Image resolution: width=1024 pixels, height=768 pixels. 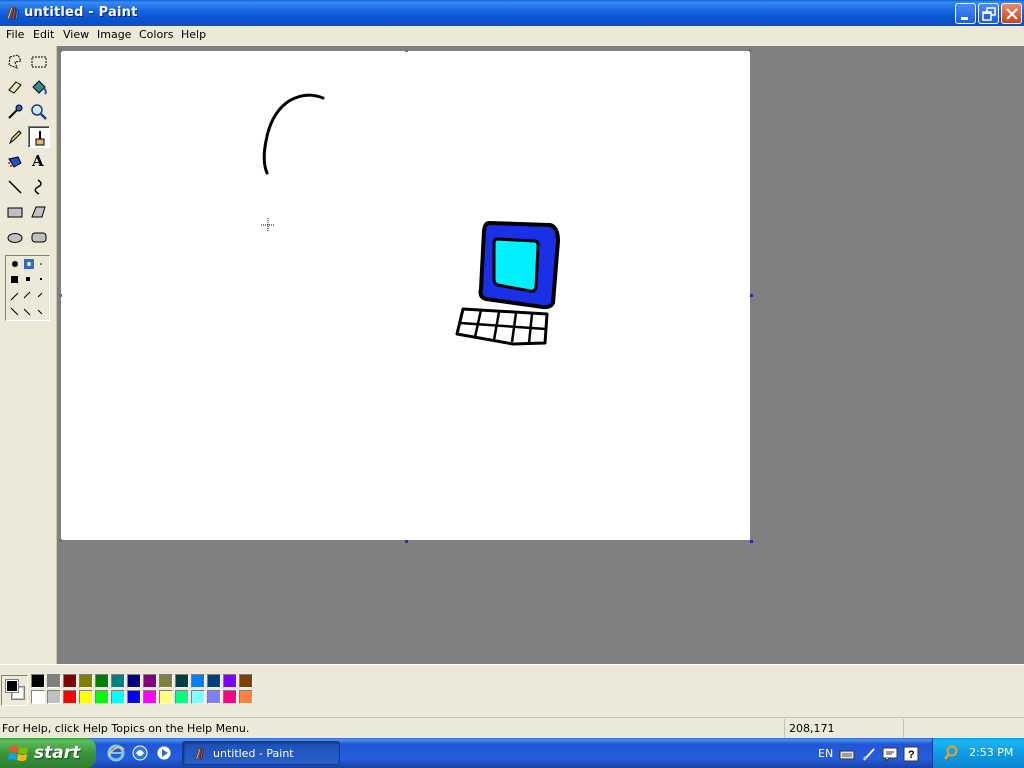 What do you see at coordinates (39, 162) in the screenshot?
I see `text-tool: A` at bounding box center [39, 162].